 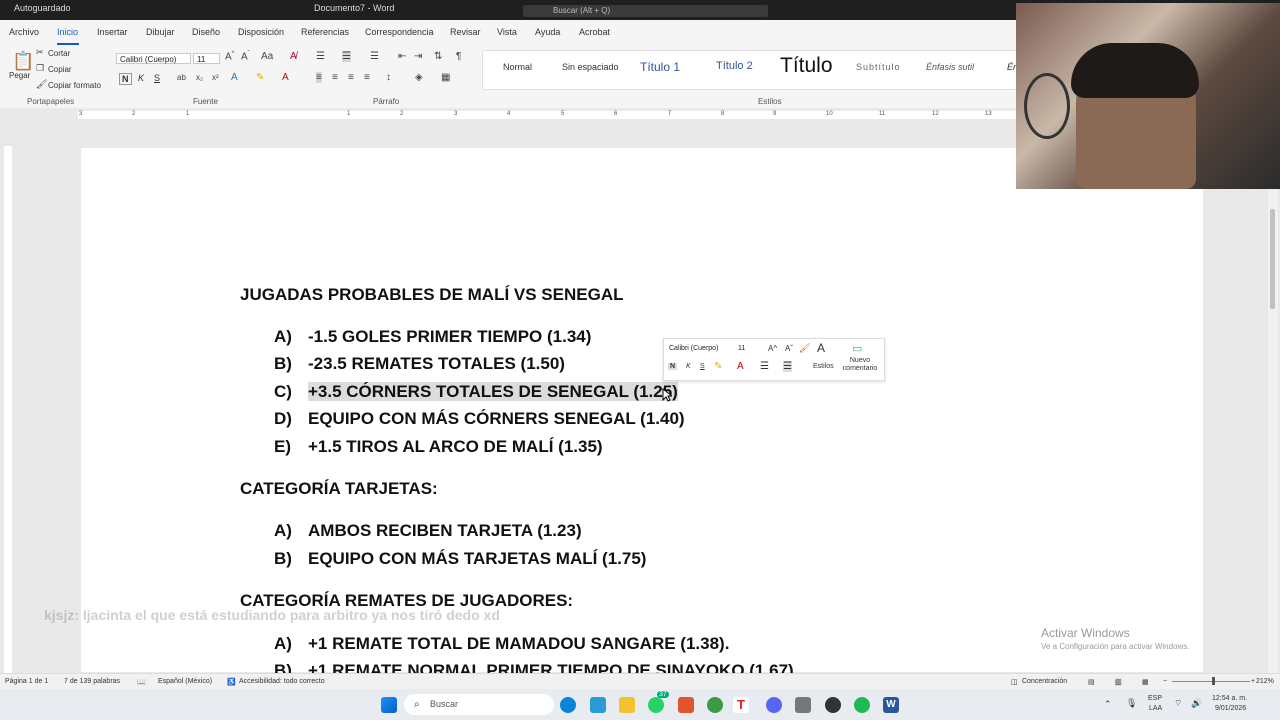 I want to click on zoom-in-icon: +, so click(x=1253, y=681).